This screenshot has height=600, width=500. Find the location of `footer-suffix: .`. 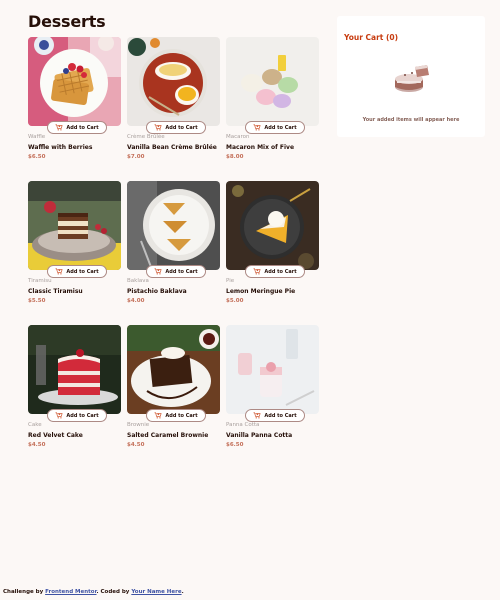

footer-suffix: . is located at coordinates (182, 592).